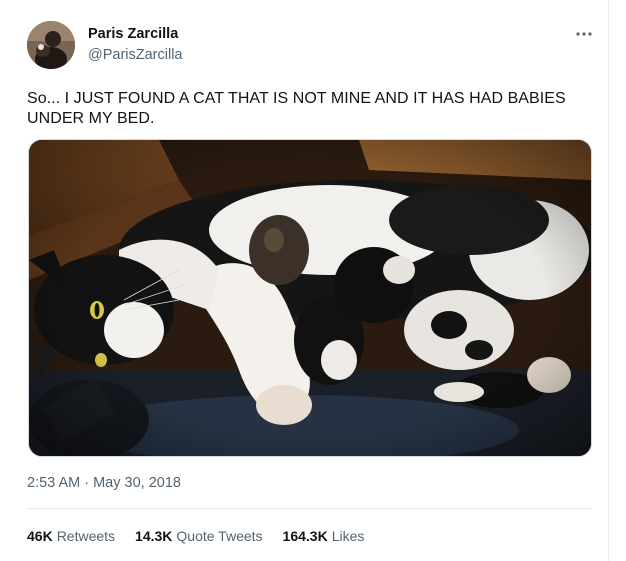  What do you see at coordinates (135, 55) in the screenshot?
I see `author-handle: @ParisZarcilla` at bounding box center [135, 55].